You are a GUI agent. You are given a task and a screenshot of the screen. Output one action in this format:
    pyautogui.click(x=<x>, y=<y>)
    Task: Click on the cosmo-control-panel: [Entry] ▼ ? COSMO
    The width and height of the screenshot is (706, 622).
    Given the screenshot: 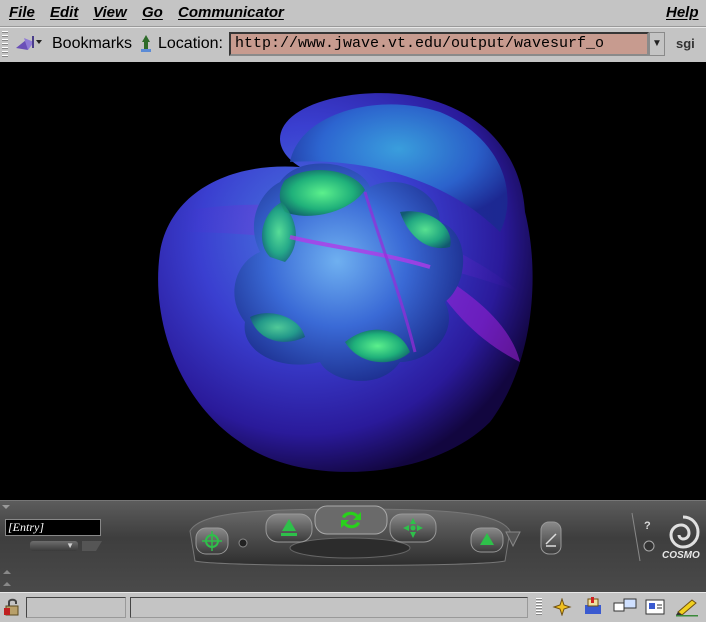 What is the action you would take?
    pyautogui.click(x=353, y=546)
    